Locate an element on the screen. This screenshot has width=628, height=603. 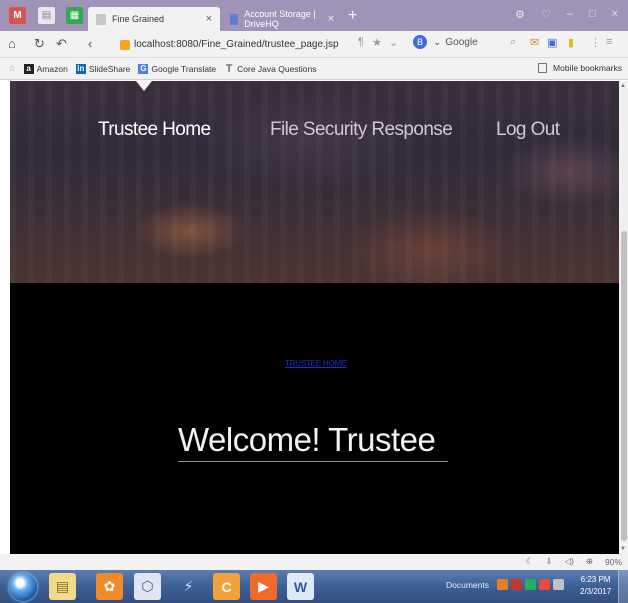
file-explorer-icon: ▤ is located at coordinates (62, 586).